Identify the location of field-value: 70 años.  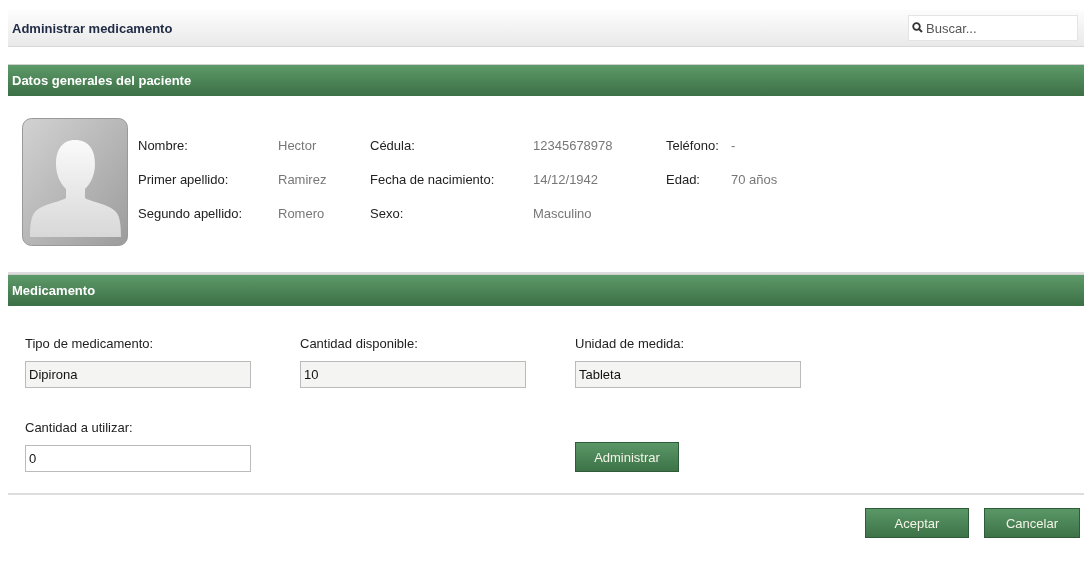
(754, 179).